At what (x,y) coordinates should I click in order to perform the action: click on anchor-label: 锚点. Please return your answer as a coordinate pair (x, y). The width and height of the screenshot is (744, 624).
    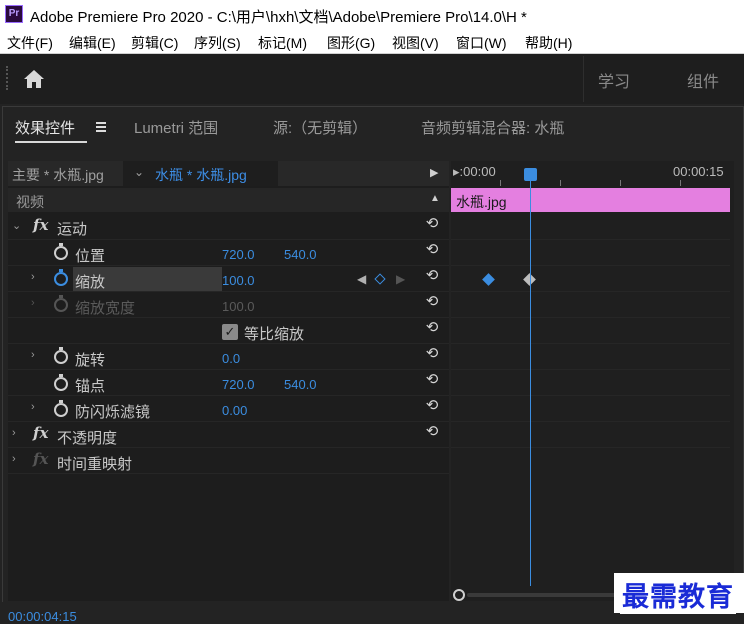
    Looking at the image, I should click on (90, 386).